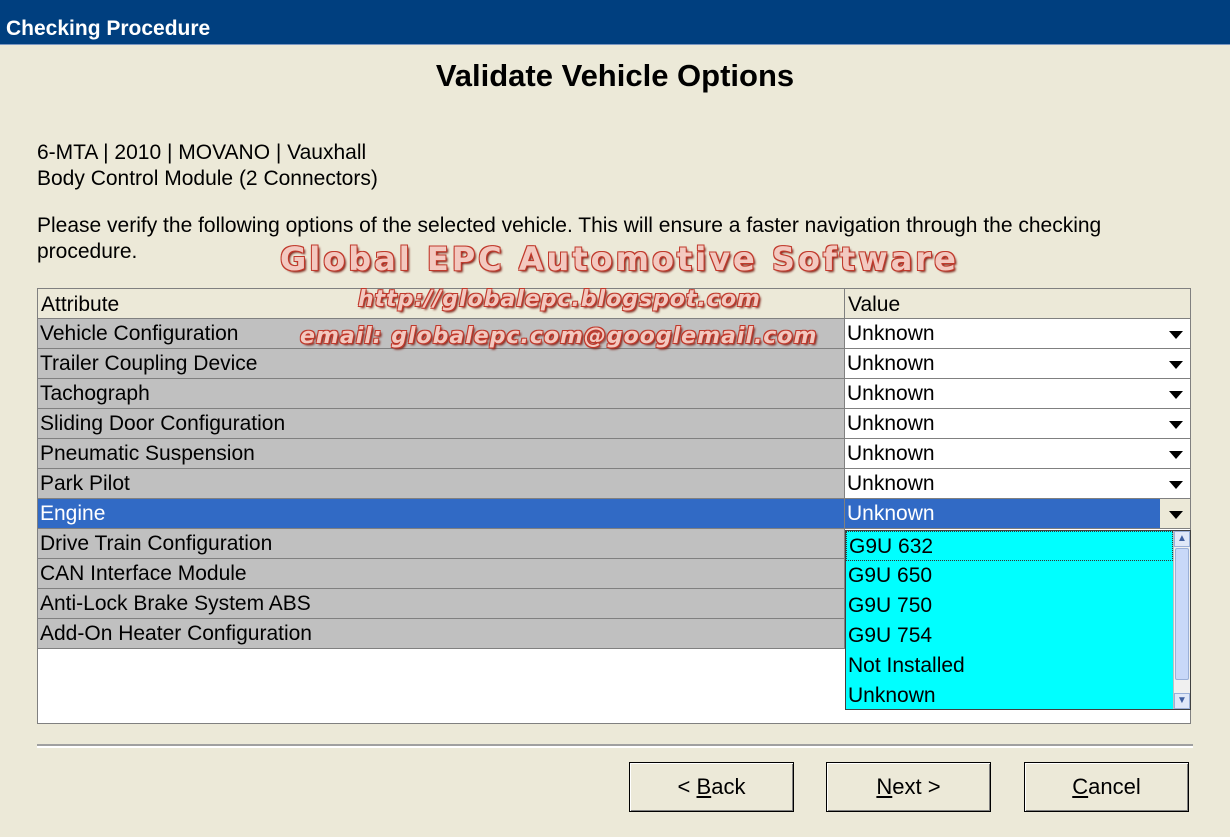  What do you see at coordinates (1009, 576) in the screenshot?
I see `dropdown-option: G9U 650` at bounding box center [1009, 576].